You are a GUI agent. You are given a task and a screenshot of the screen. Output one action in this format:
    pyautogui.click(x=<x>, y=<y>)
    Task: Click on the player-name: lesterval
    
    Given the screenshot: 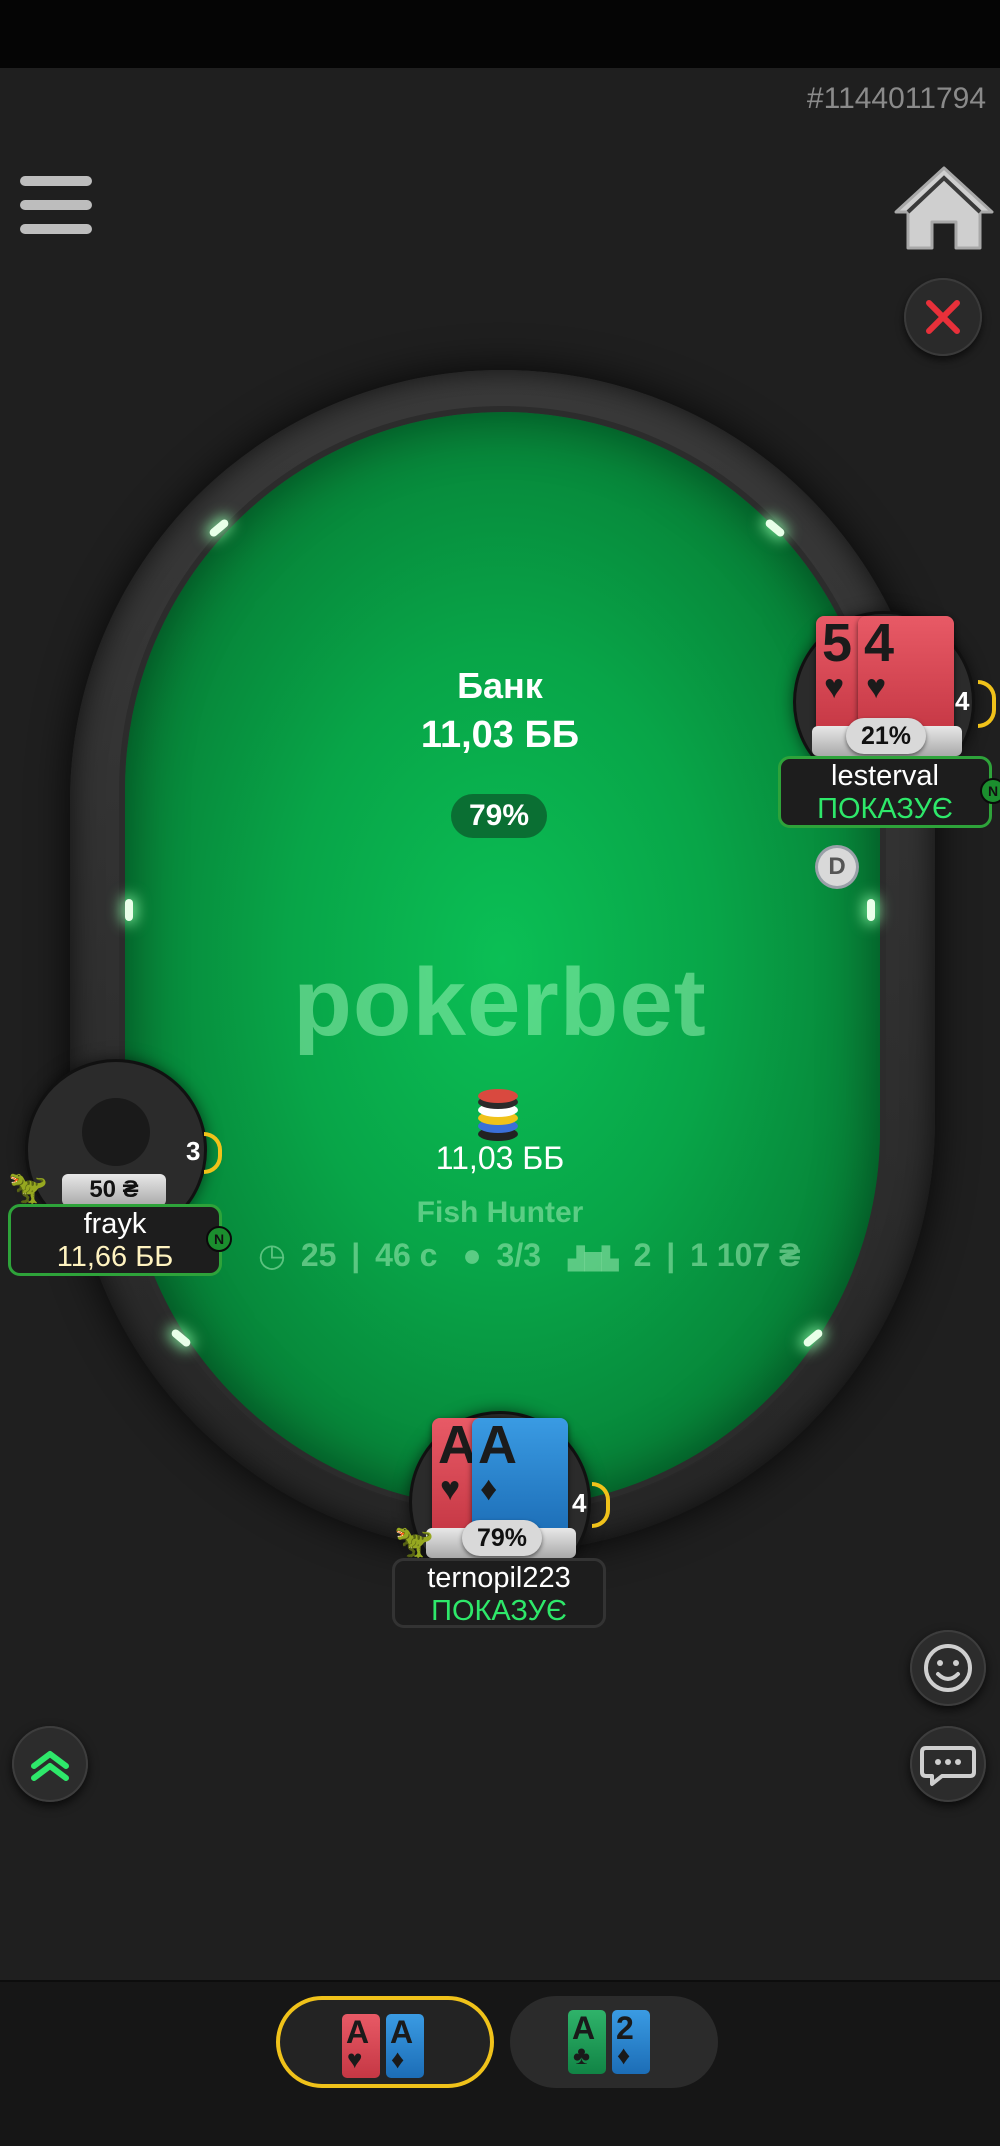 What is the action you would take?
    pyautogui.click(x=885, y=776)
    